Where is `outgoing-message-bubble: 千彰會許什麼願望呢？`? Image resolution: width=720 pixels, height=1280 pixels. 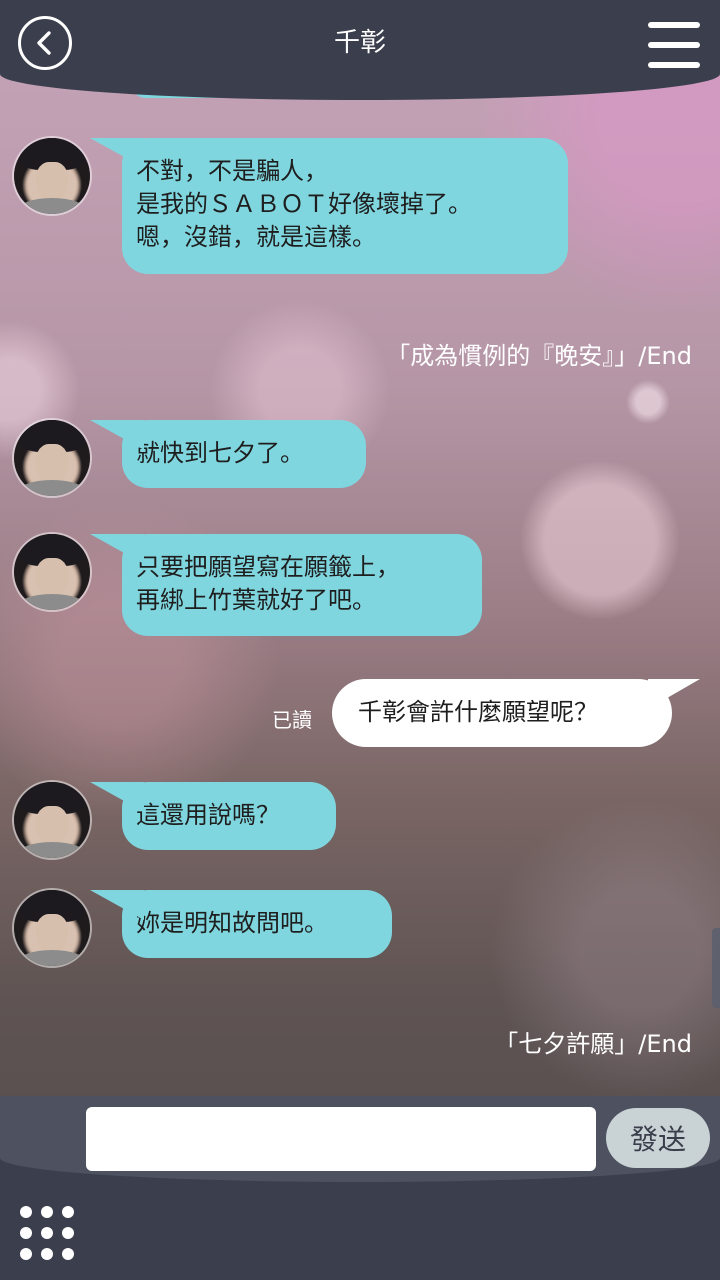 outgoing-message-bubble: 千彰會許什麼願望呢？ is located at coordinates (516, 713).